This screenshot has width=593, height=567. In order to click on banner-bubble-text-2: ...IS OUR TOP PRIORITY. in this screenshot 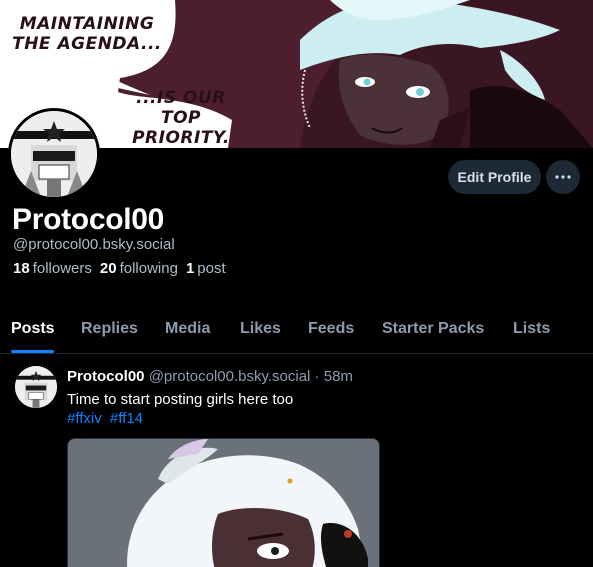, I will do `click(181, 118)`.